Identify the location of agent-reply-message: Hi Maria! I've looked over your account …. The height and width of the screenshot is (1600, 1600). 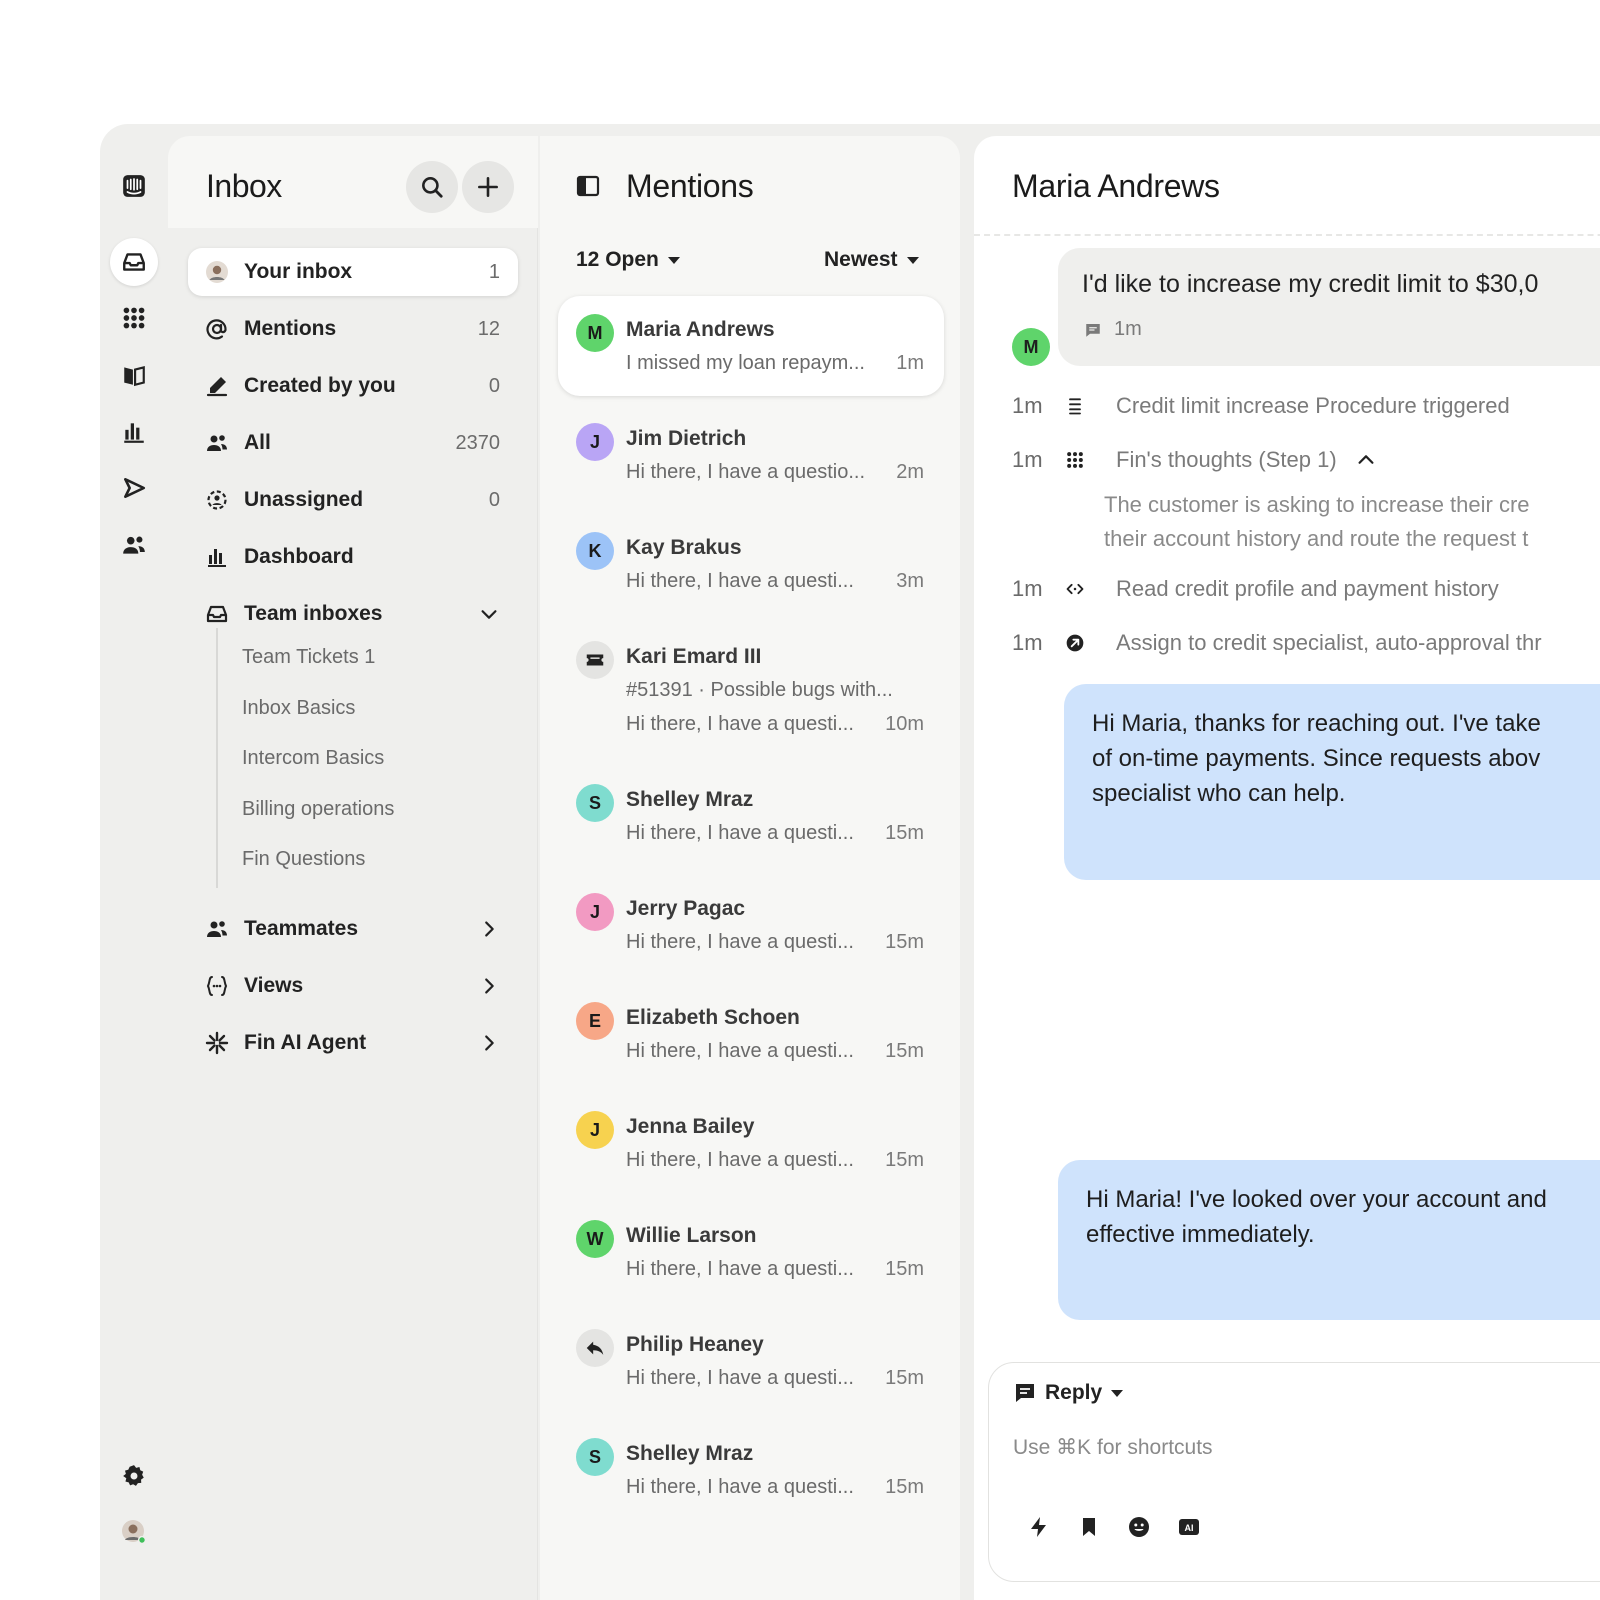
(1329, 1240).